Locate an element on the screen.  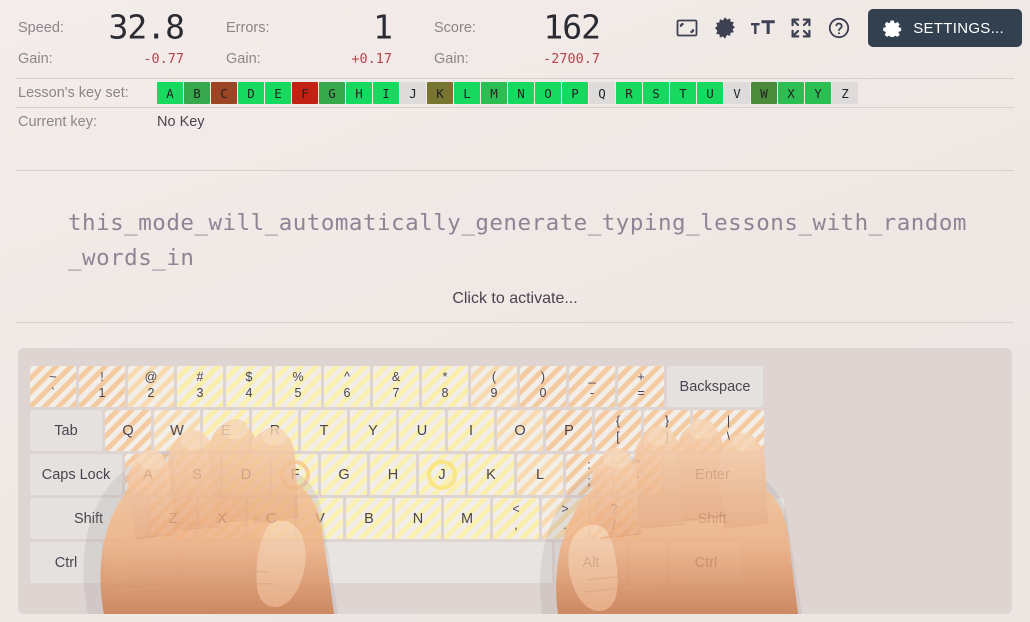
key-caps-lock: Caps Lock is located at coordinates (76, 474).